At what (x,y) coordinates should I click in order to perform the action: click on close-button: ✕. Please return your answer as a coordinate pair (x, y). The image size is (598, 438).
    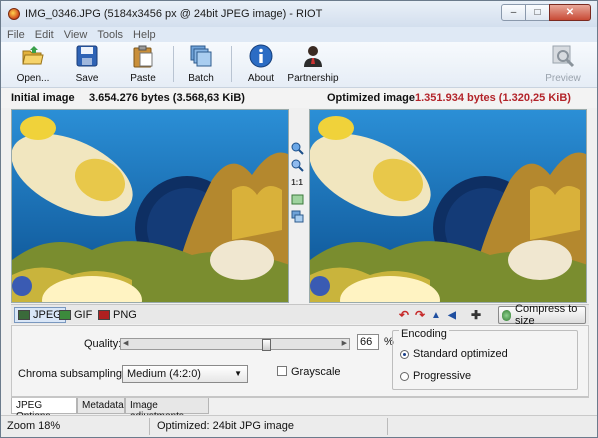
    Looking at the image, I should click on (570, 12).